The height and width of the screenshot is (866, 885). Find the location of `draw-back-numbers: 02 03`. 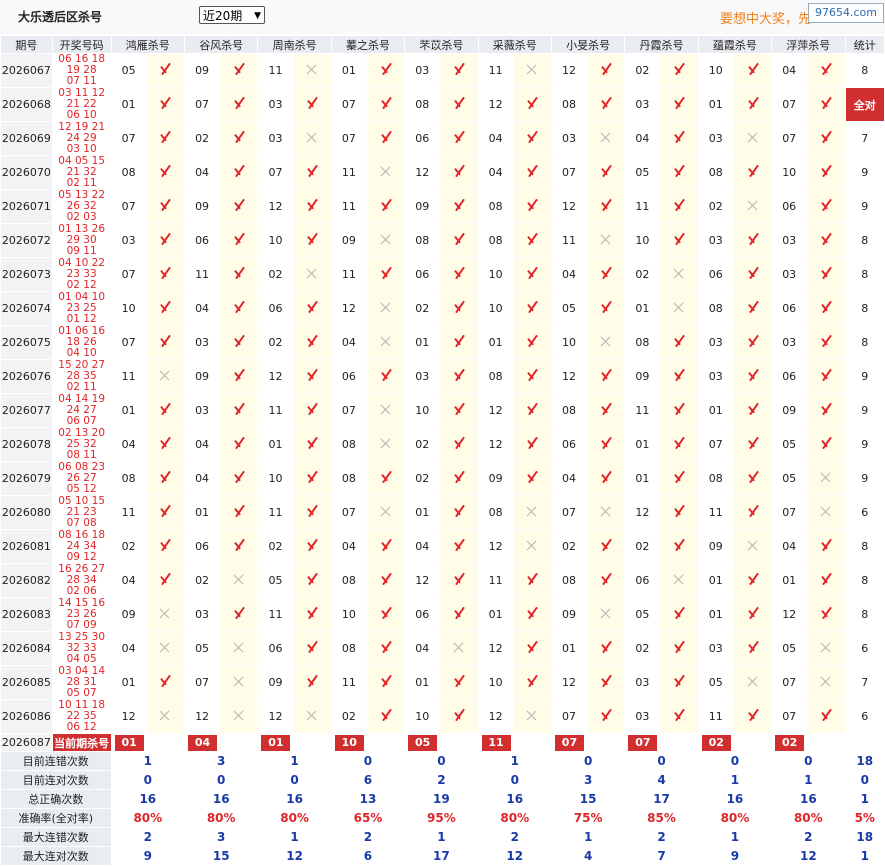

draw-back-numbers: 02 03 is located at coordinates (81, 217).